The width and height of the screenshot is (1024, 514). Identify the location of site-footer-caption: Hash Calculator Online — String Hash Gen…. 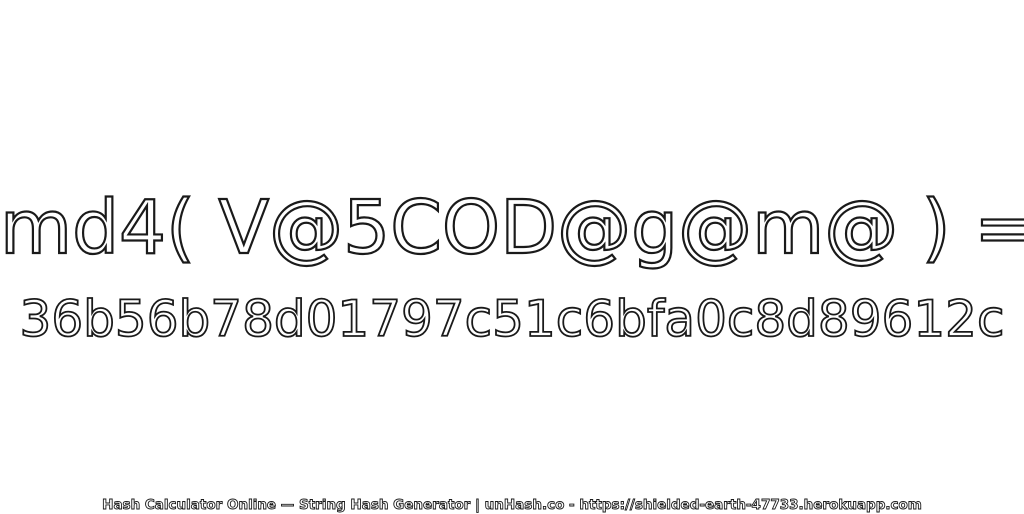
(512, 505).